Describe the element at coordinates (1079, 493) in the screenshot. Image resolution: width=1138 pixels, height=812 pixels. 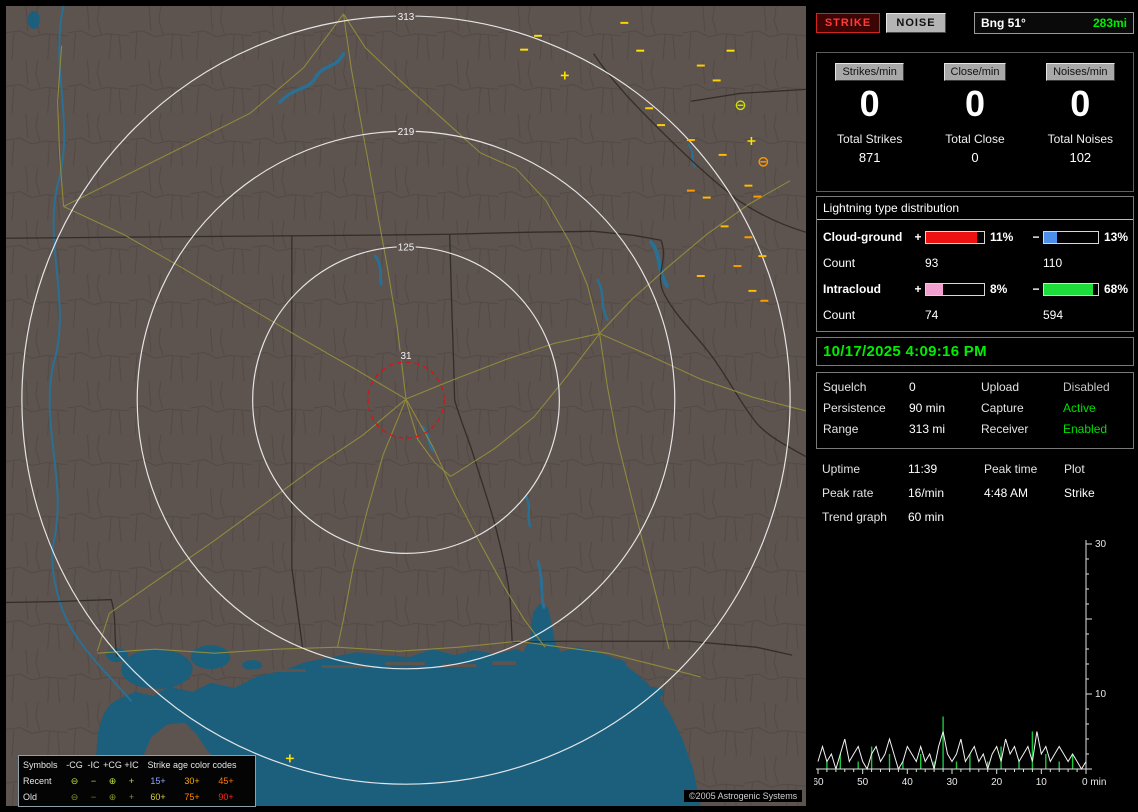
I see `plot-value: Strike` at that location.